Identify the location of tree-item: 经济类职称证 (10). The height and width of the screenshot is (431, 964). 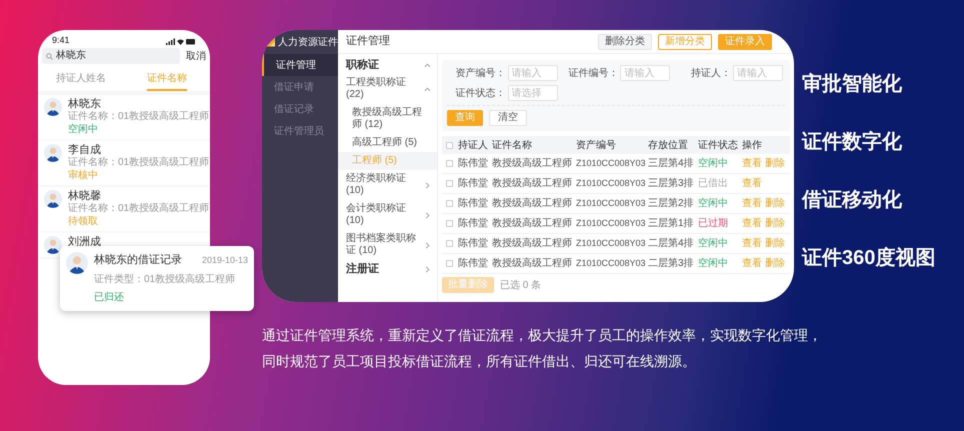
(387, 185).